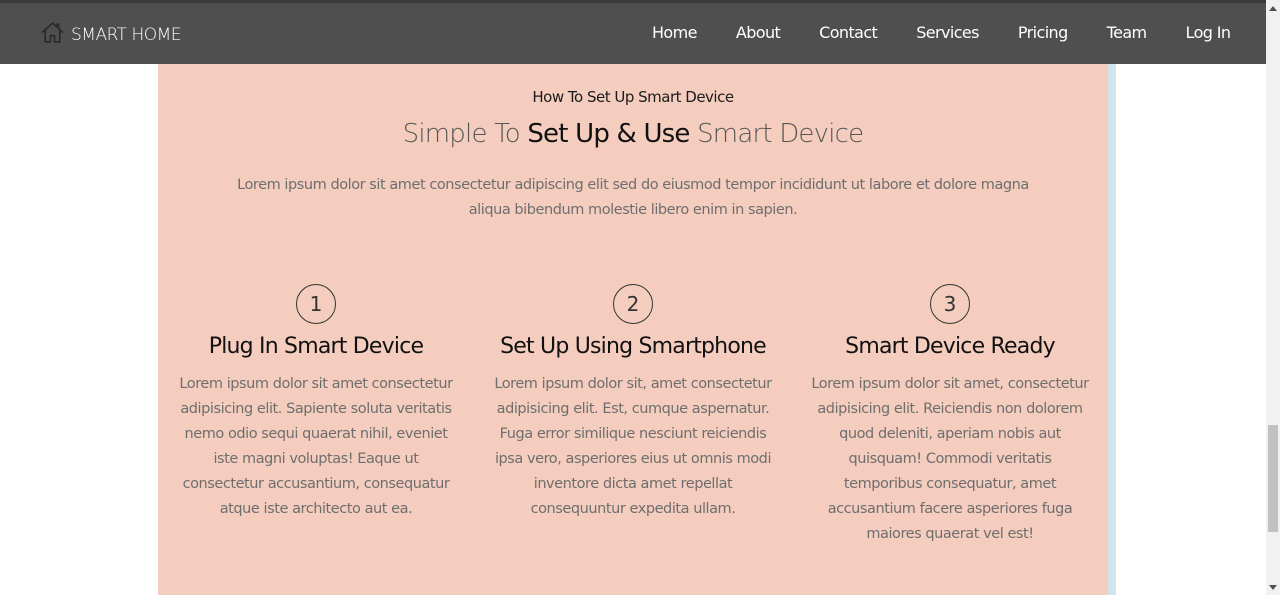 The image size is (1280, 595). Describe the element at coordinates (1273, 297) in the screenshot. I see `vertical-scrollbar` at that location.